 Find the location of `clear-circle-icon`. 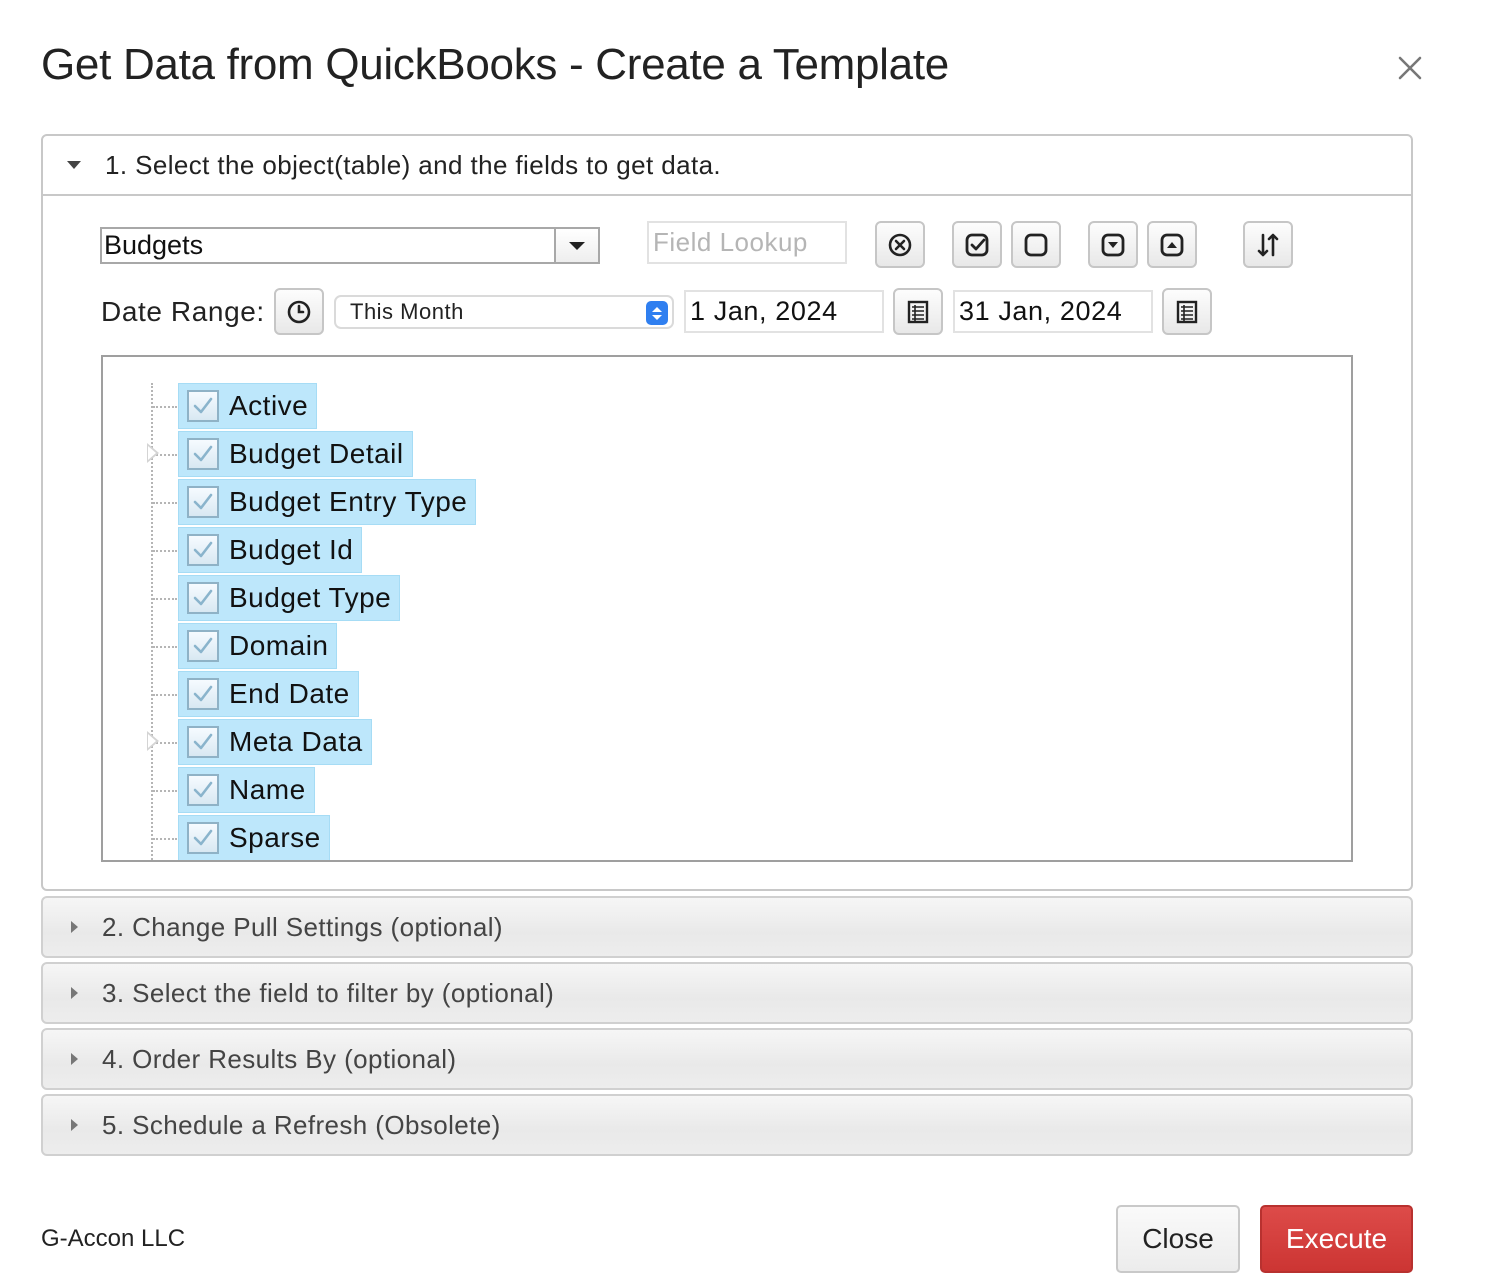

clear-circle-icon is located at coordinates (900, 244).